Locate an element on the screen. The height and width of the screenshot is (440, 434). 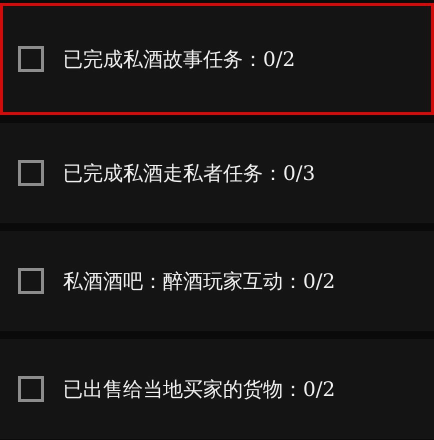
objective-label: 已出售给当地买家的货物：0/2 is located at coordinates (199, 389).